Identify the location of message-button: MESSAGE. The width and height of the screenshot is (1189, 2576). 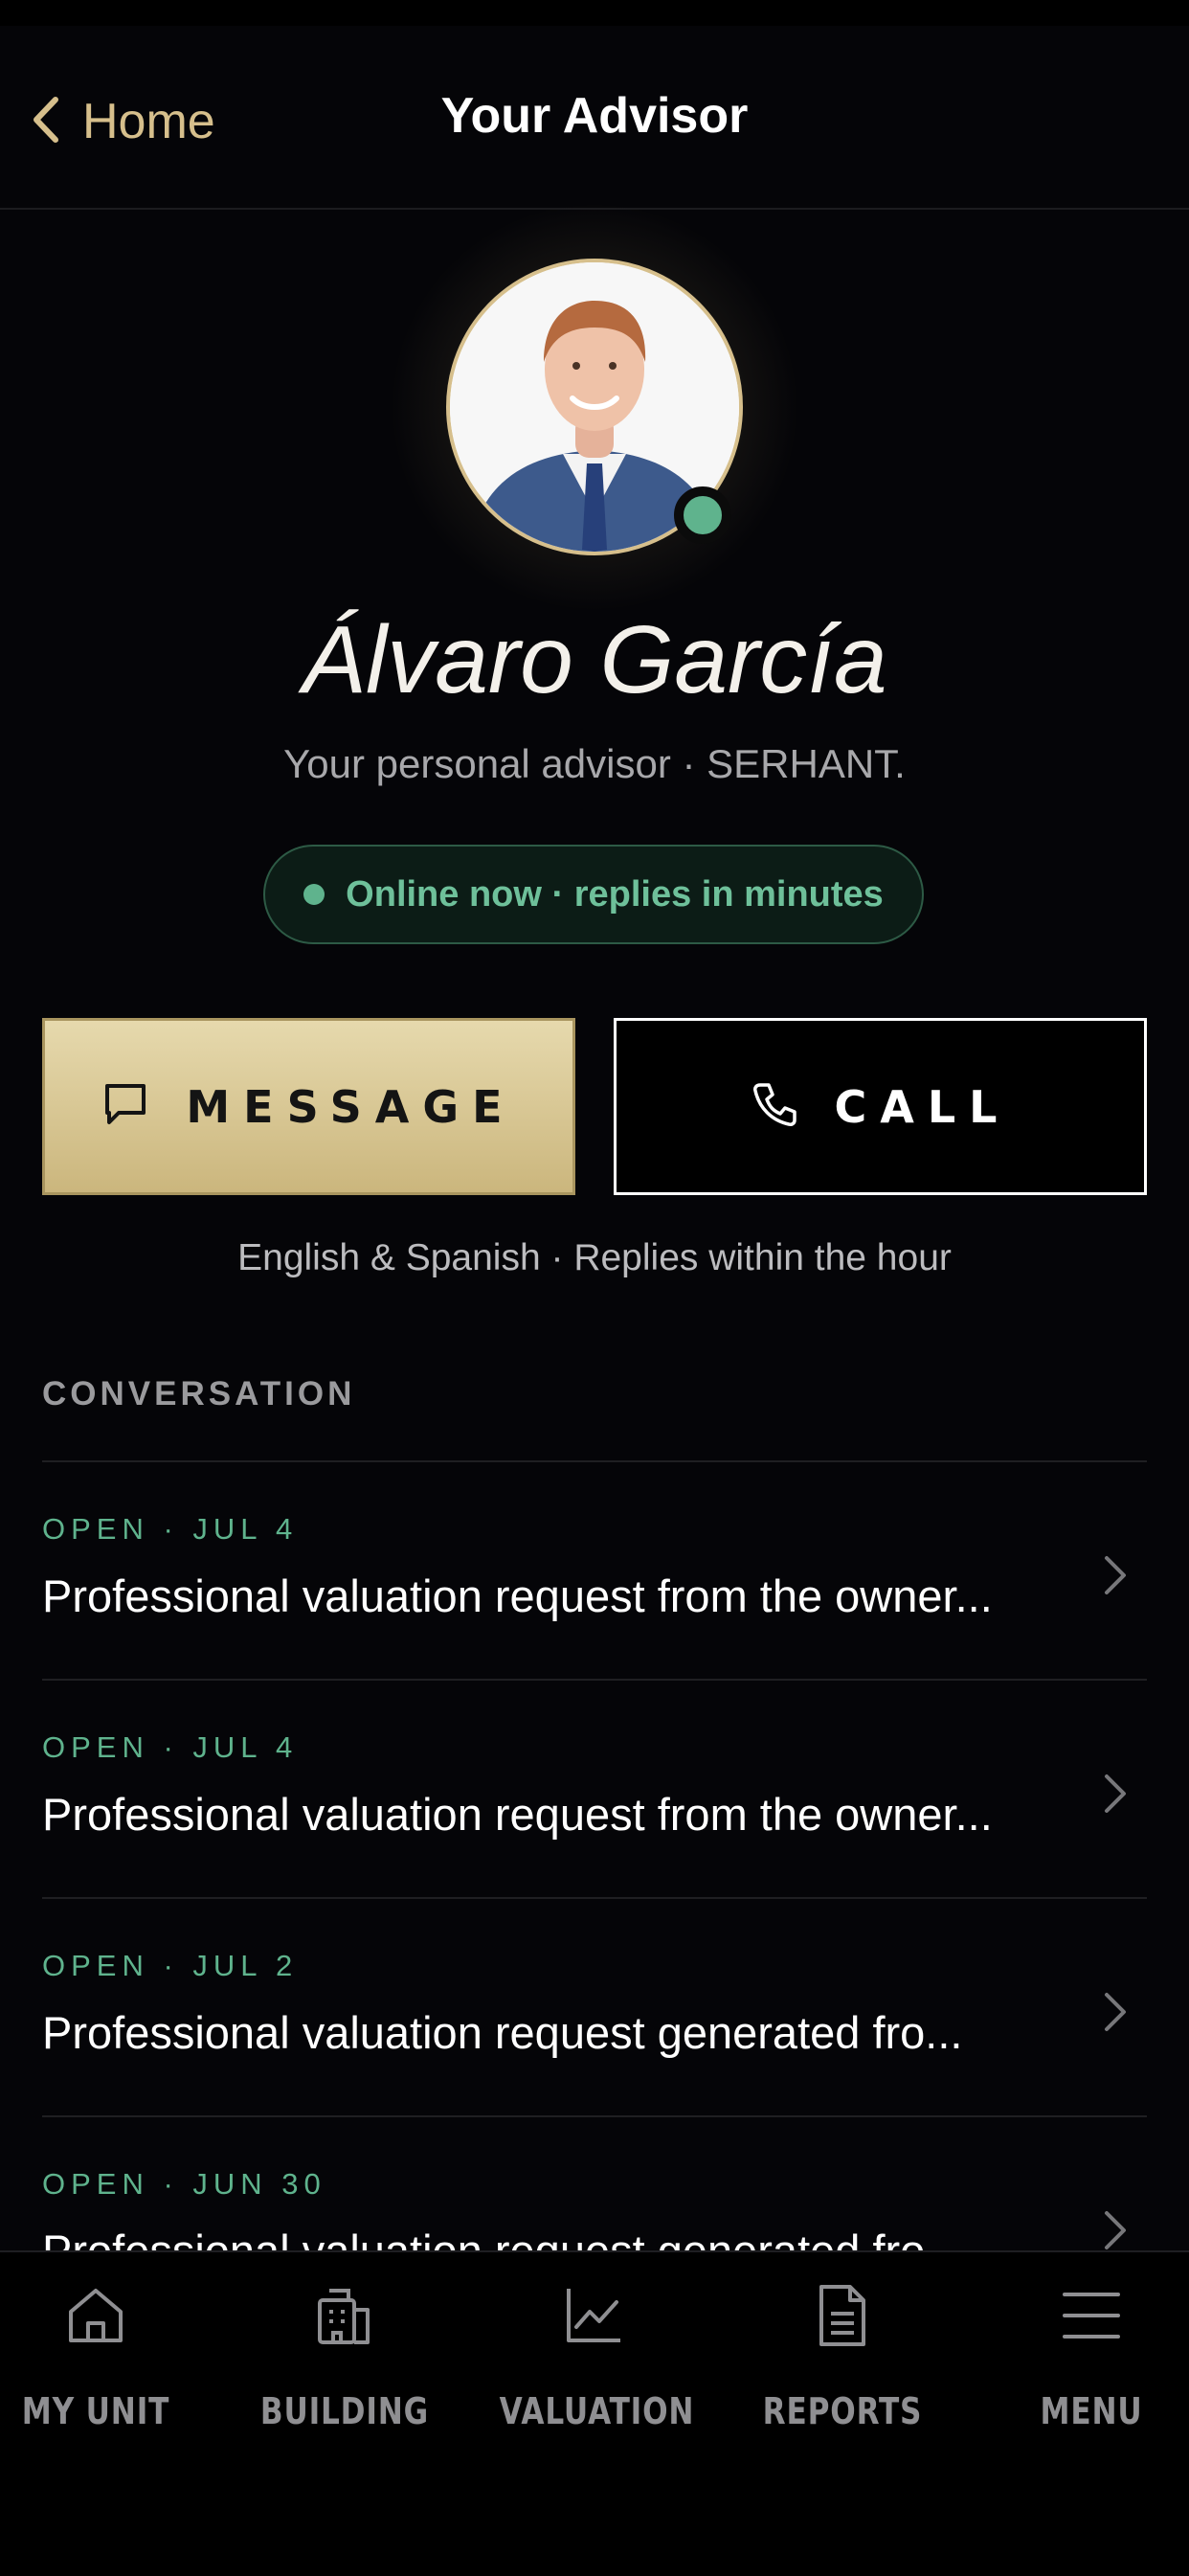
(308, 1106).